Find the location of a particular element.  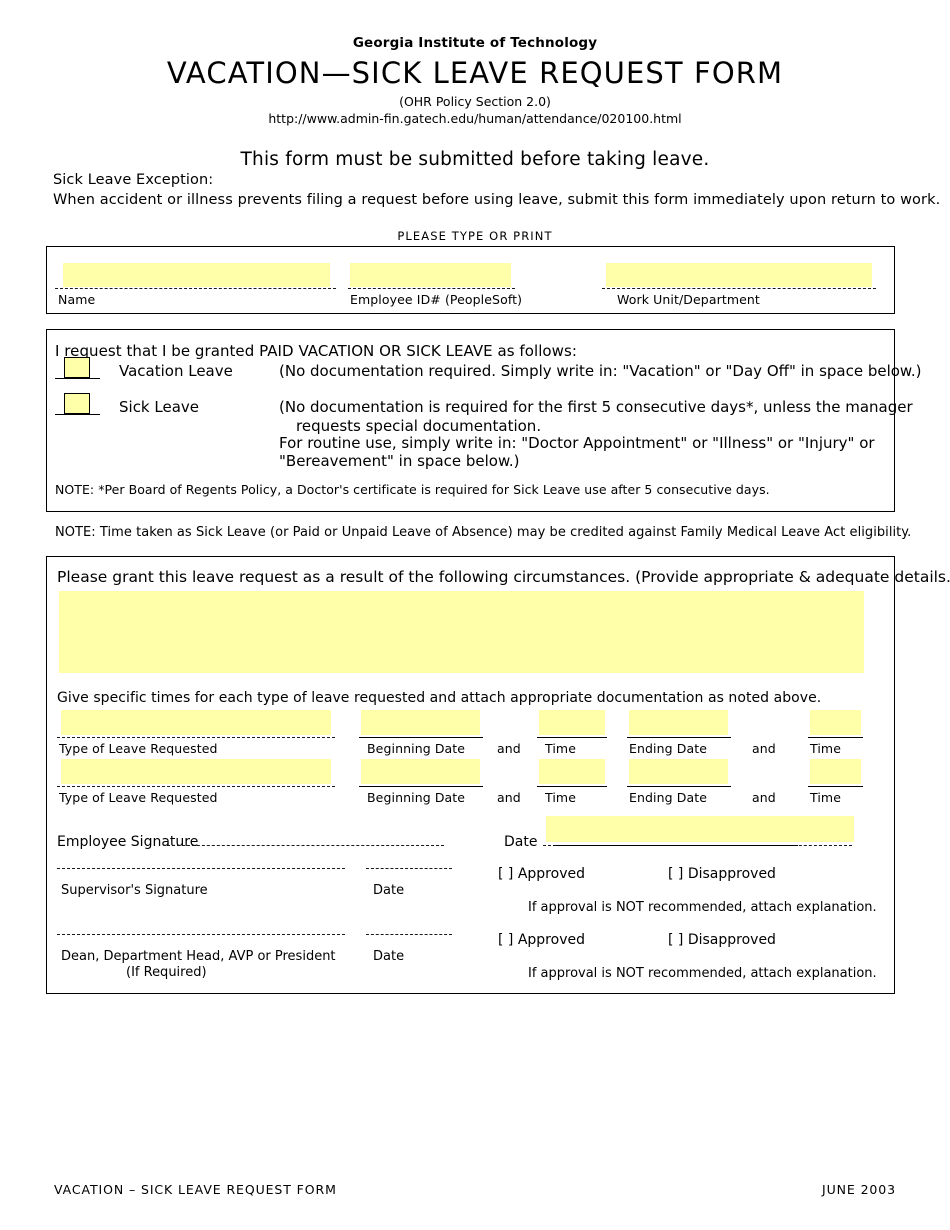

name-underline is located at coordinates (195, 288).